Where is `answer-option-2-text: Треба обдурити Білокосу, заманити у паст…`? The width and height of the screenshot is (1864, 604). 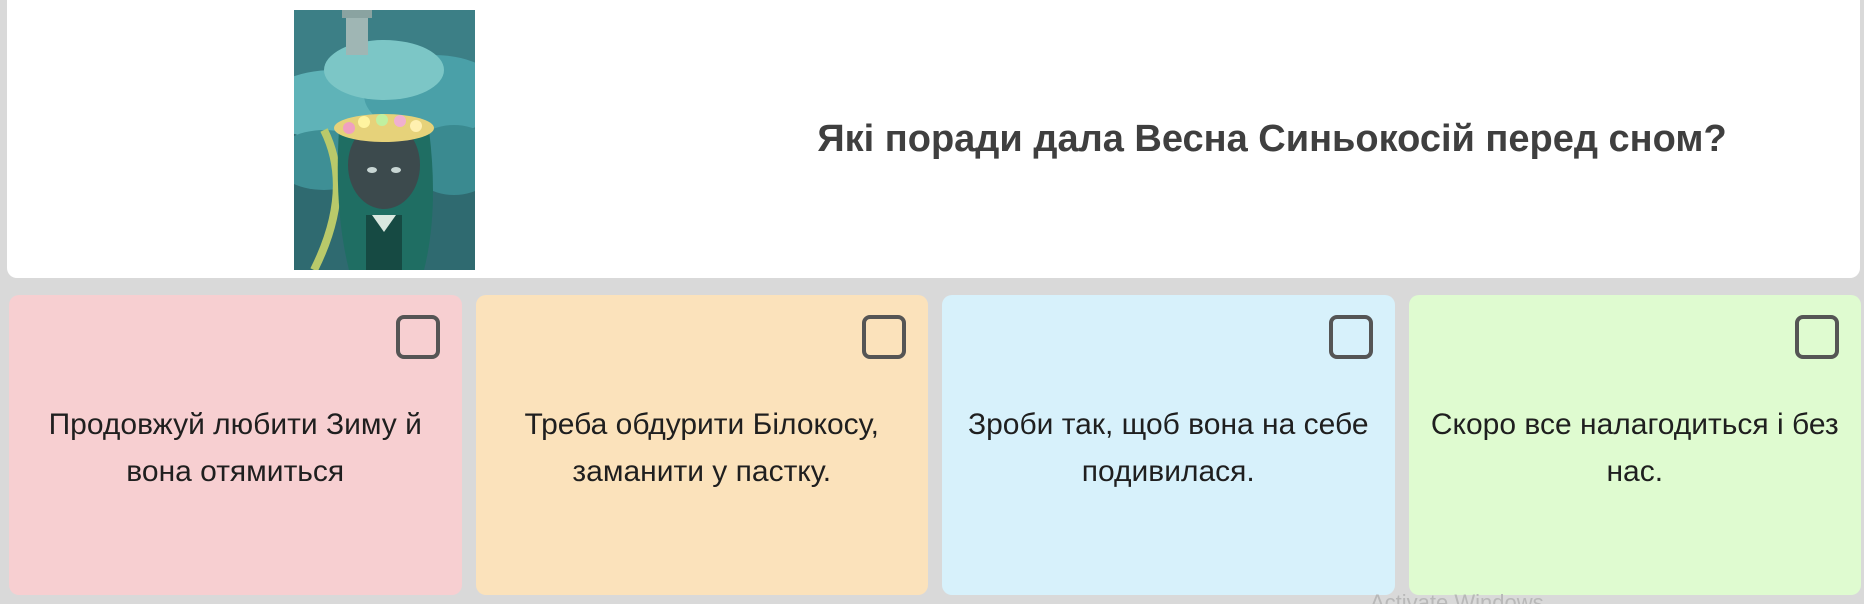 answer-option-2-text: Треба обдурити Білокосу, заманити у паст… is located at coordinates (701, 448).